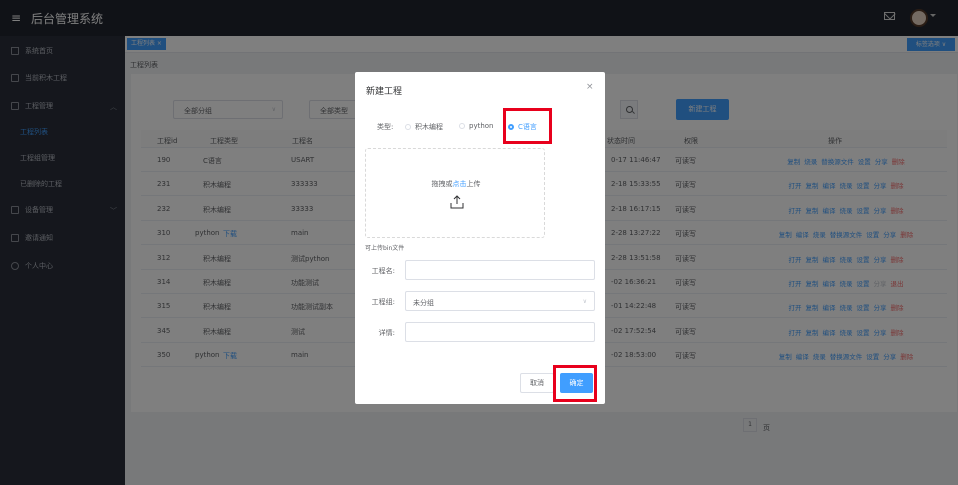 This screenshot has height=485, width=958. Describe the element at coordinates (590, 87) in the screenshot. I see `close-icon: ×` at that location.